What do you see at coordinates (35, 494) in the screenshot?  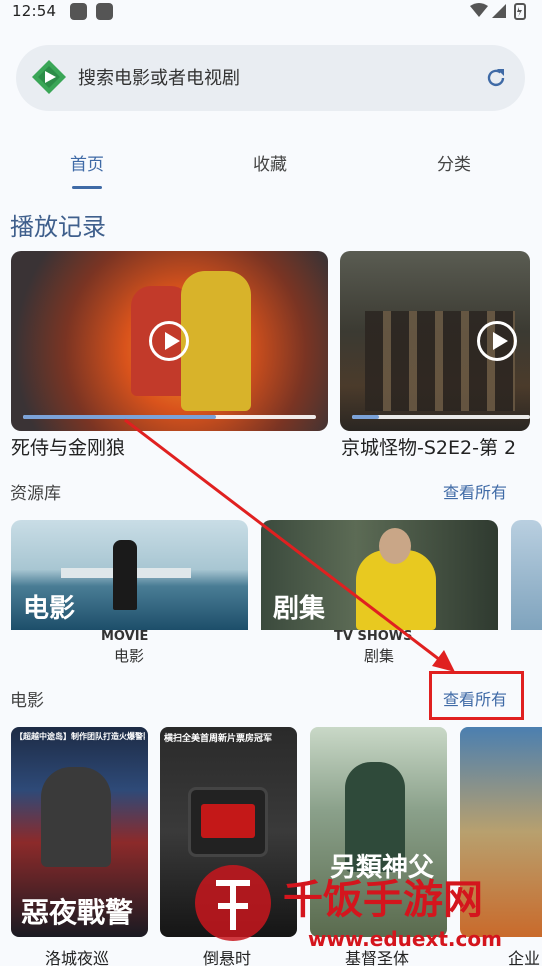 I see `library-section-title: 资源库` at bounding box center [35, 494].